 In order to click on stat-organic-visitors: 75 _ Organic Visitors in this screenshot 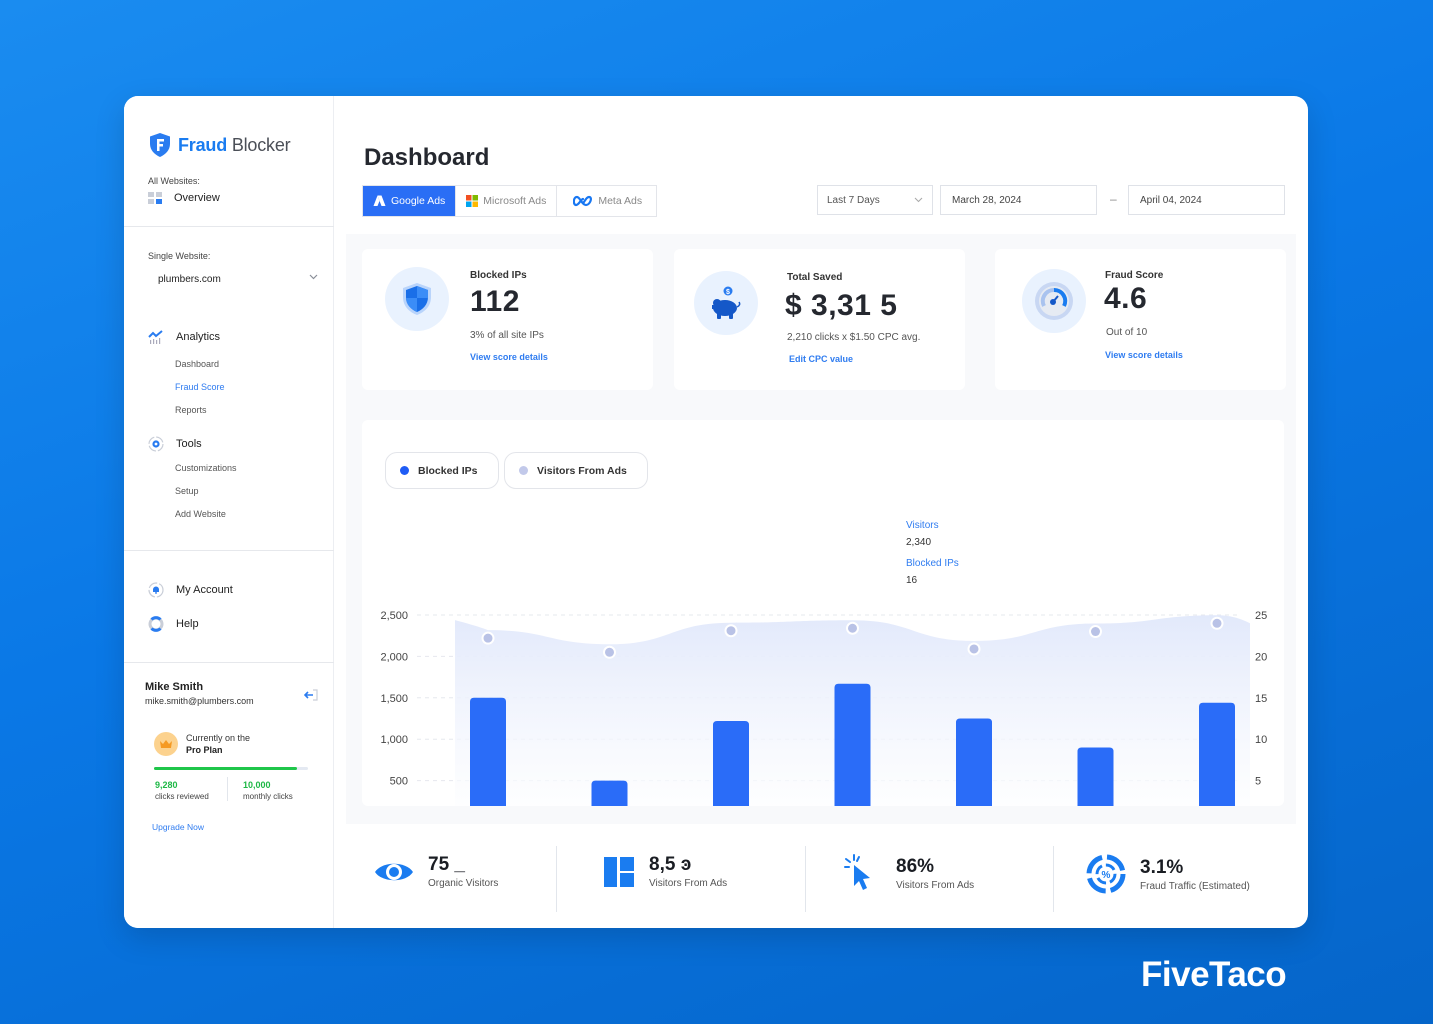, I will do `click(436, 871)`.